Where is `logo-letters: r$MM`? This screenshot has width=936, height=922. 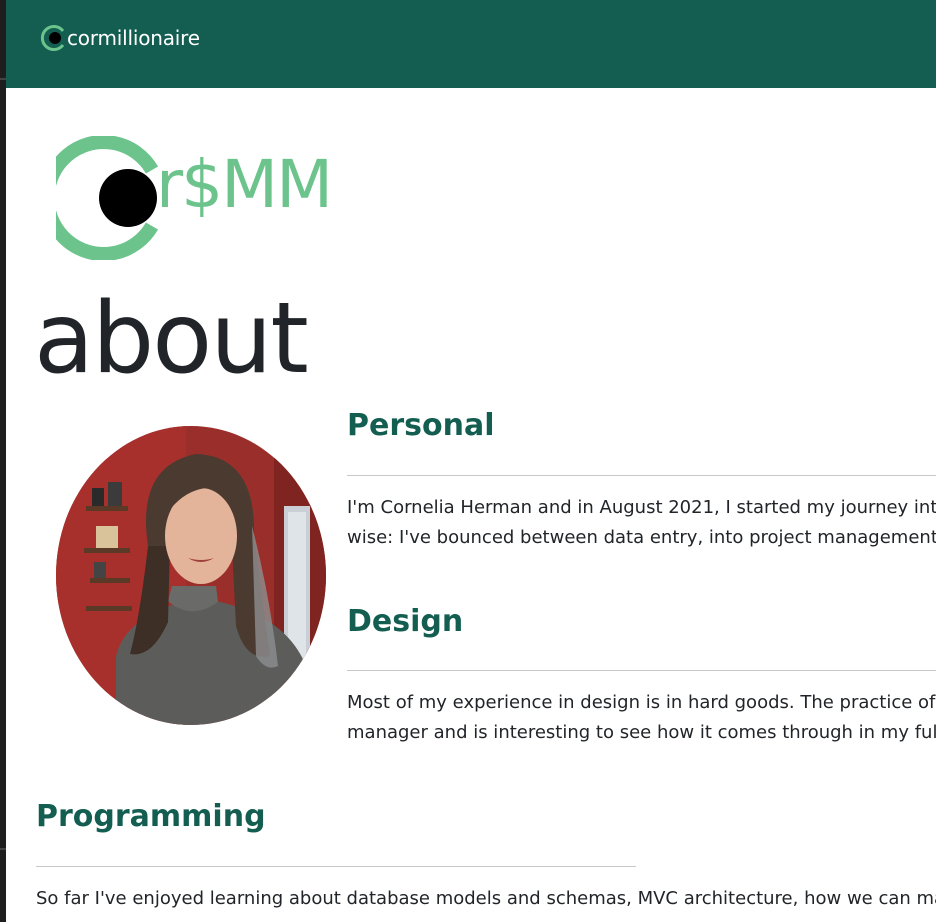 logo-letters: r$MM is located at coordinates (244, 184).